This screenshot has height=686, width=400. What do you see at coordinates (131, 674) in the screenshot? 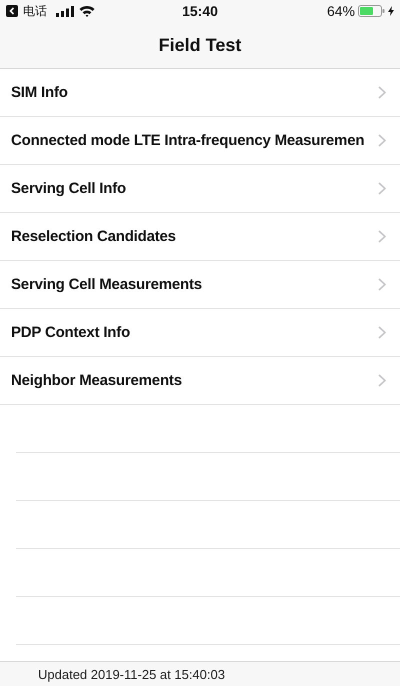
I see `update-timestamp: Updated 2019-11-25 at 15:40:03` at bounding box center [131, 674].